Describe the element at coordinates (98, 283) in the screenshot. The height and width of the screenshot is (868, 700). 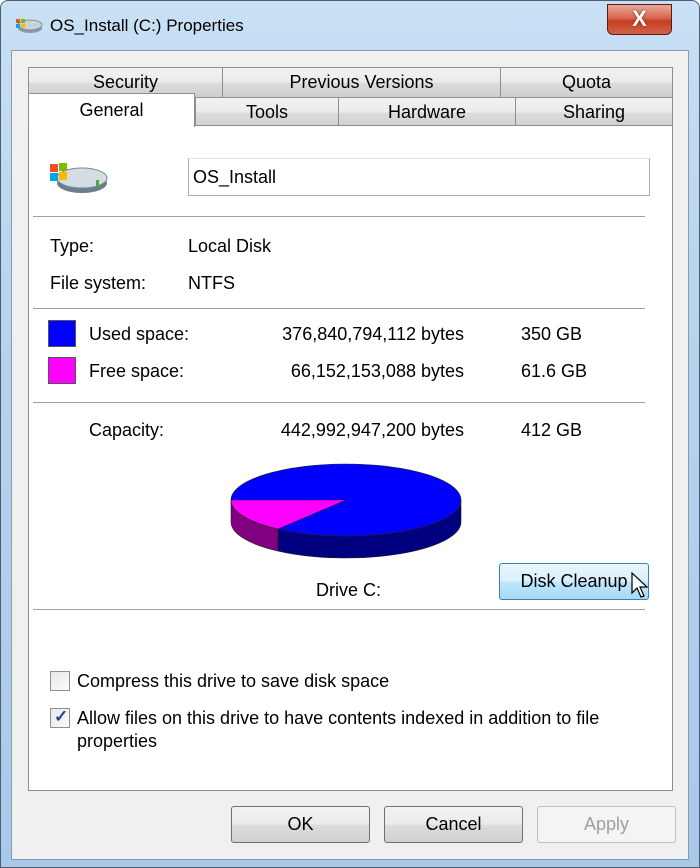
I see `file-system-label: File system:` at that location.